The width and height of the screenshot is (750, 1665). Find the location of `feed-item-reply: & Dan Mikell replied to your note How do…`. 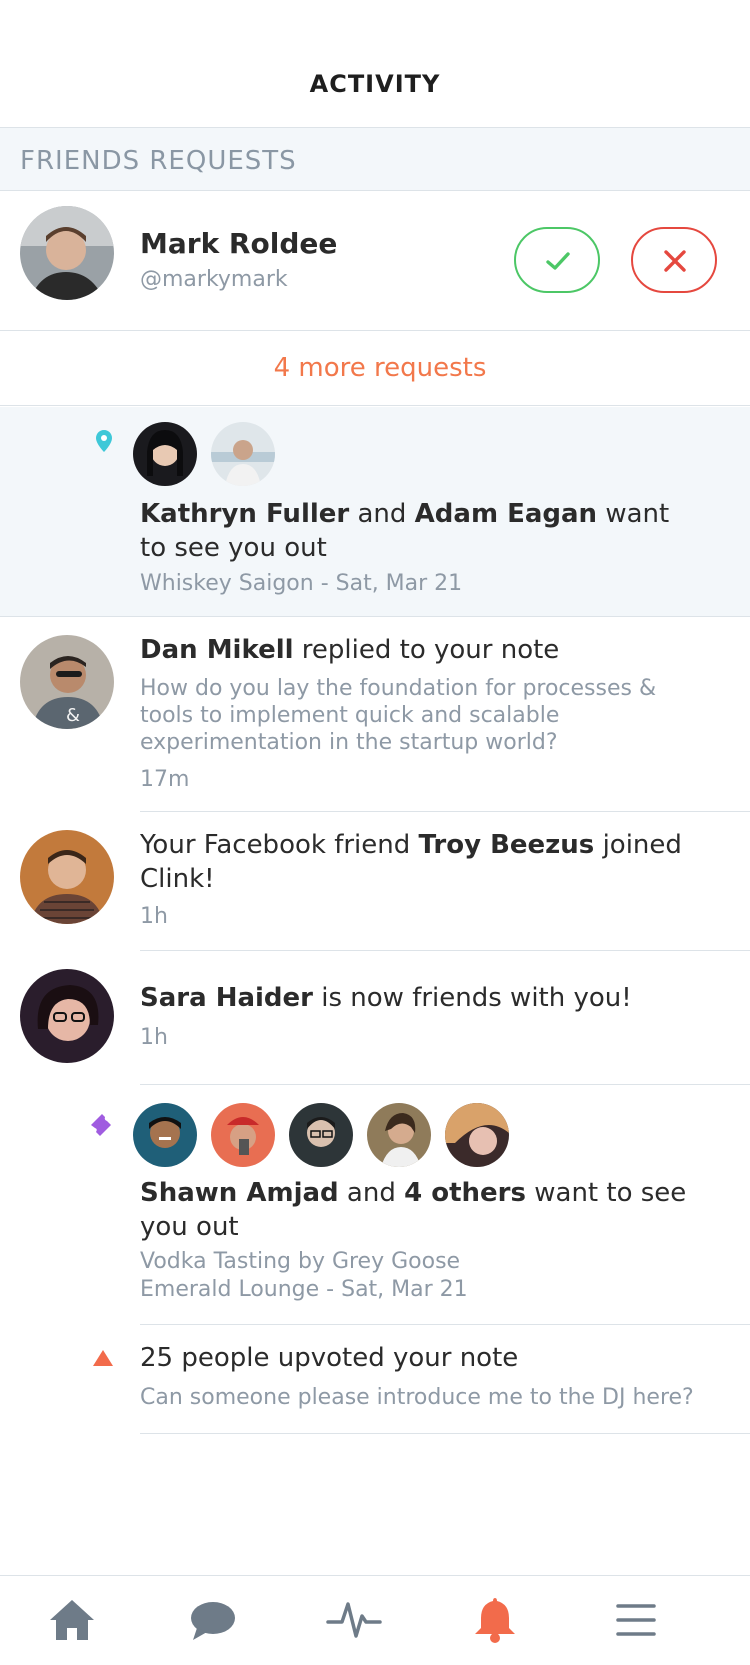

feed-item-reply: & Dan Mikell replied to your note How do… is located at coordinates (375, 714).